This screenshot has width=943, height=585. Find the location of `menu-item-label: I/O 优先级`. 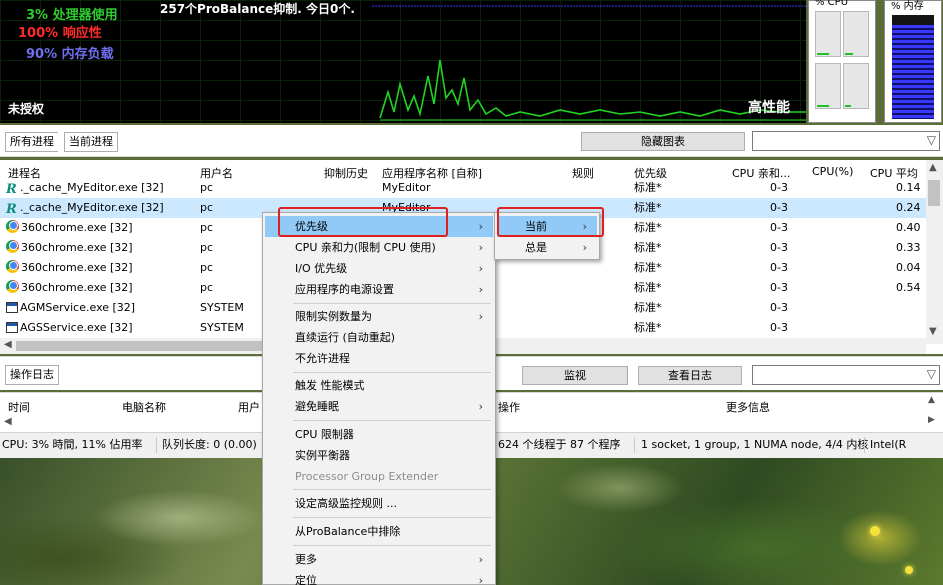

menu-item-label: I/O 优先级 is located at coordinates (321, 268).